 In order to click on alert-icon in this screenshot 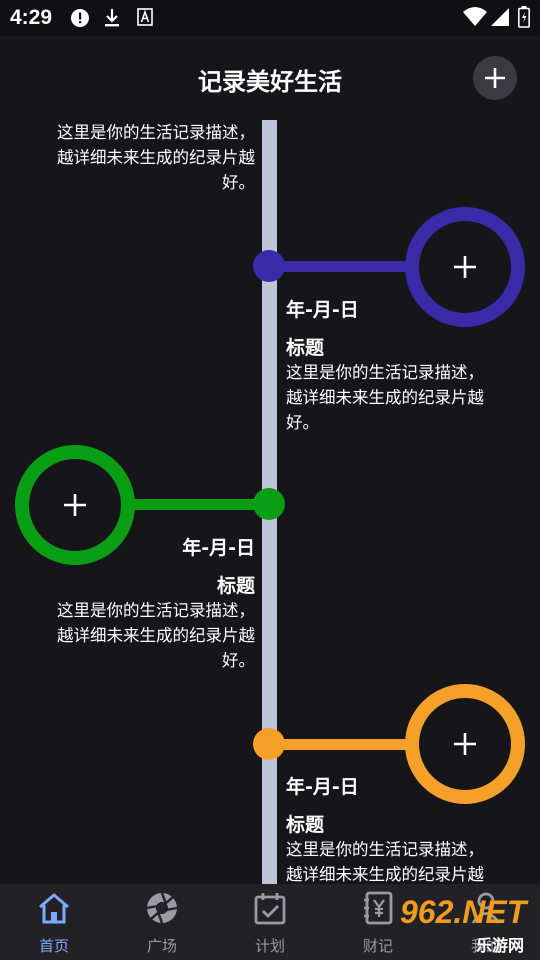, I will do `click(80, 18)`.